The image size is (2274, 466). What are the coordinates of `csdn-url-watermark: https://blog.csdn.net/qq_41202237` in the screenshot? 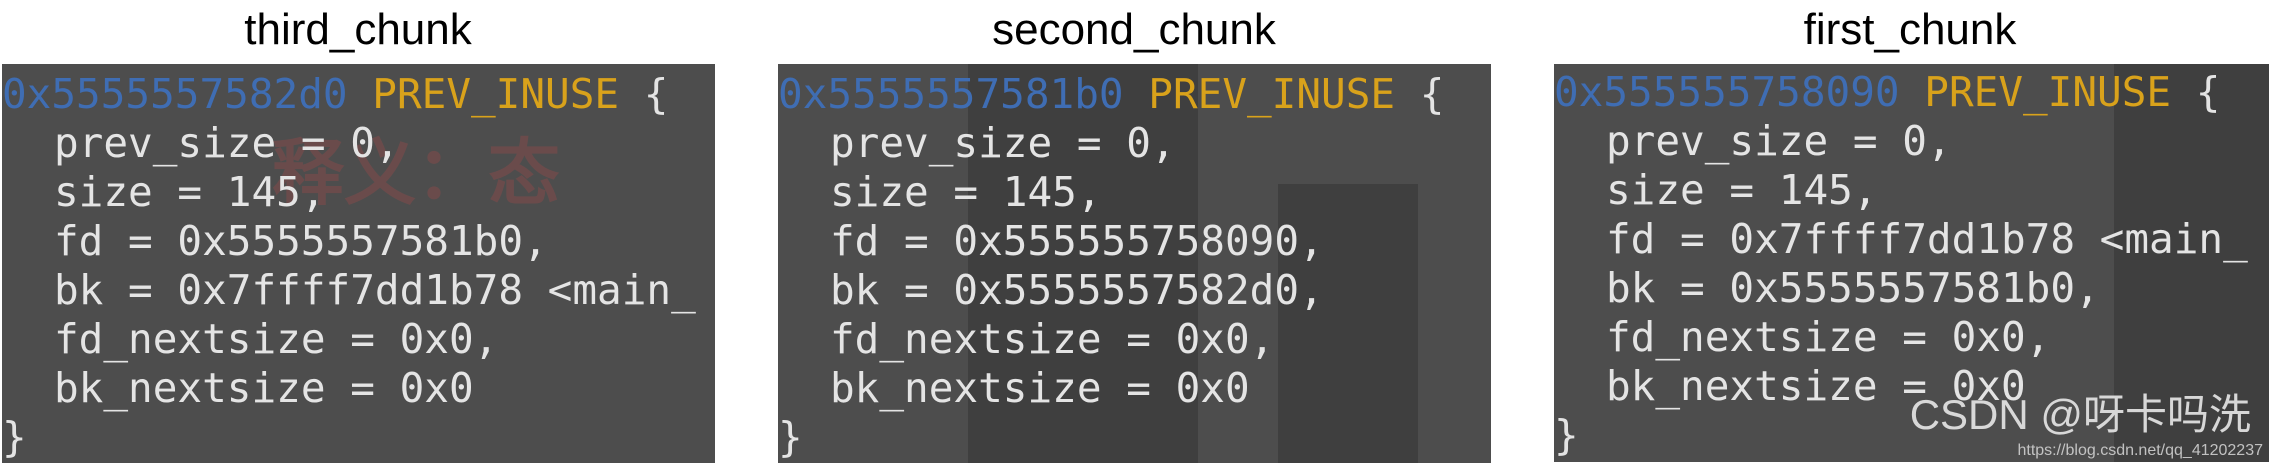 It's located at (2140, 450).